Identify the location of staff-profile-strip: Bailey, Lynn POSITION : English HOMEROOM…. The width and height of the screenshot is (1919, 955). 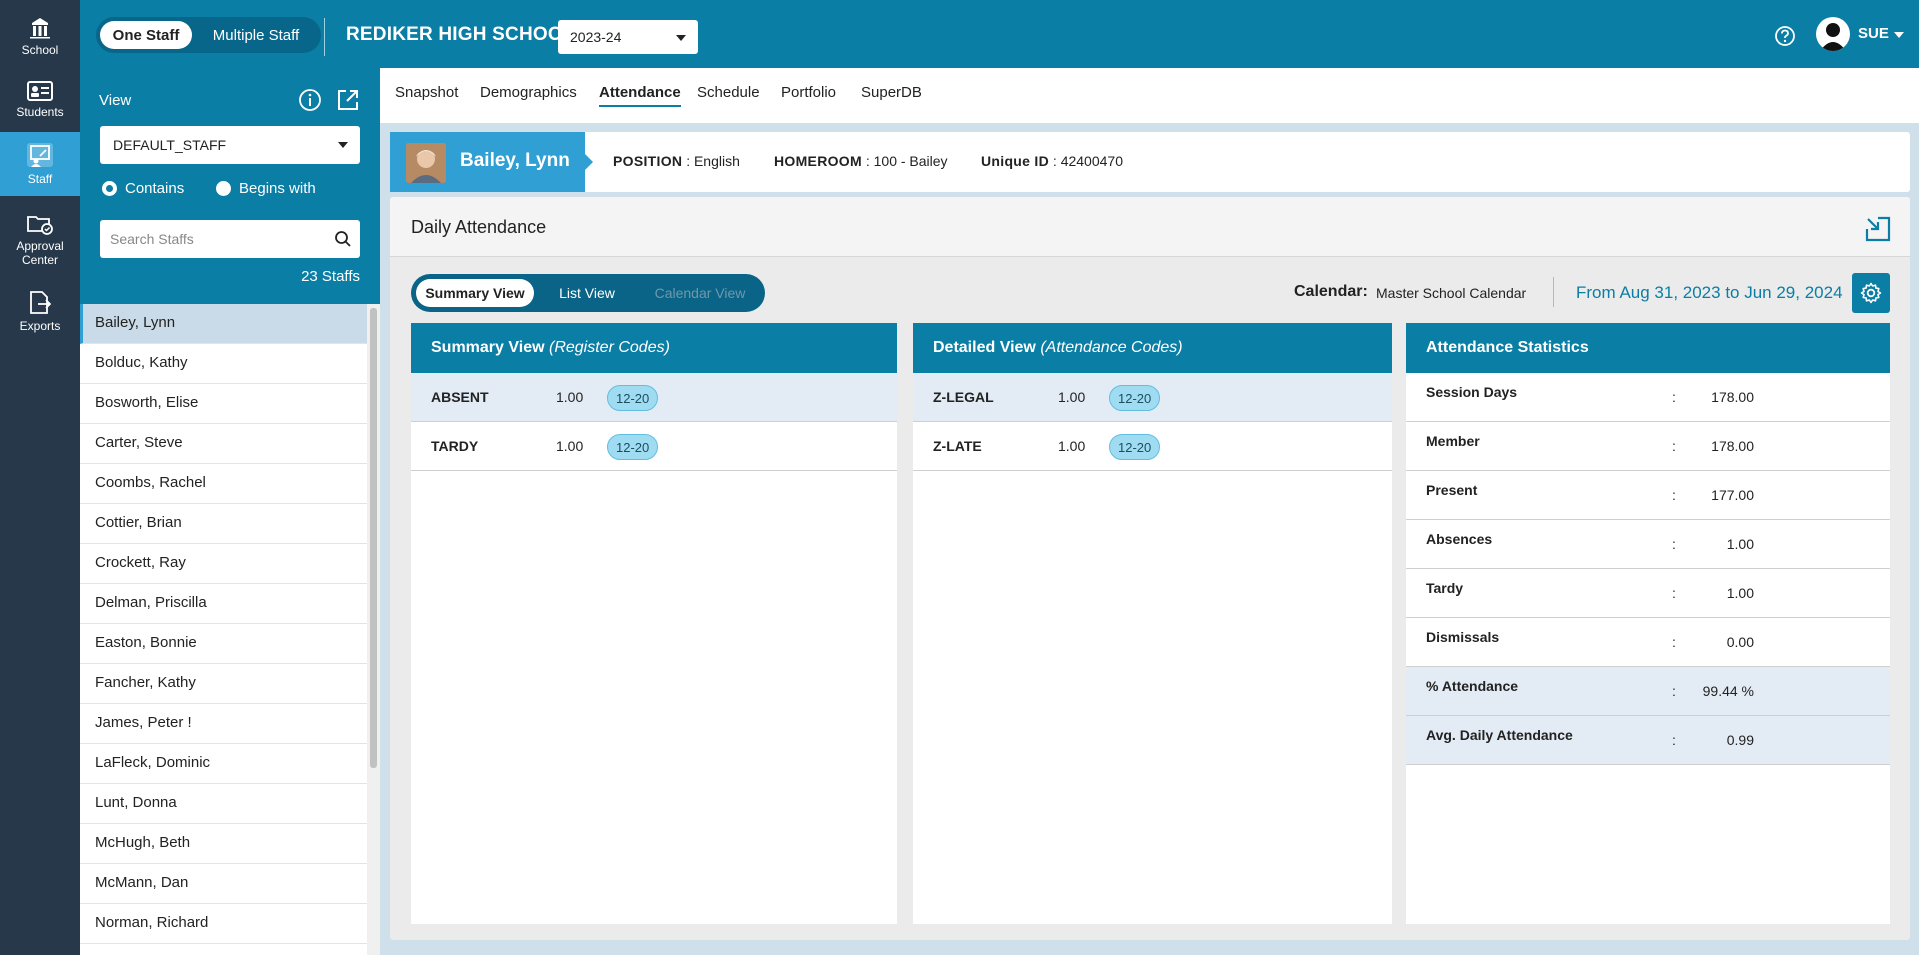
(1150, 162).